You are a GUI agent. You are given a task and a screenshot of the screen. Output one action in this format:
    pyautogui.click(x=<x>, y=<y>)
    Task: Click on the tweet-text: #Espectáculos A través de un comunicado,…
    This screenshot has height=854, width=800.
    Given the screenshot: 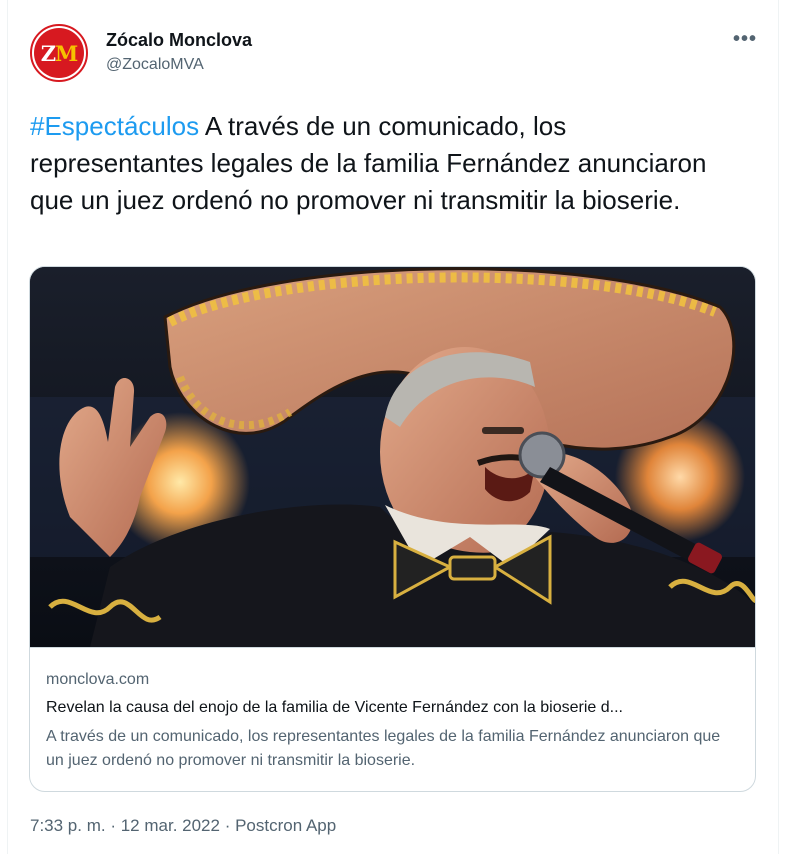 What is the action you would take?
    pyautogui.click(x=380, y=163)
    